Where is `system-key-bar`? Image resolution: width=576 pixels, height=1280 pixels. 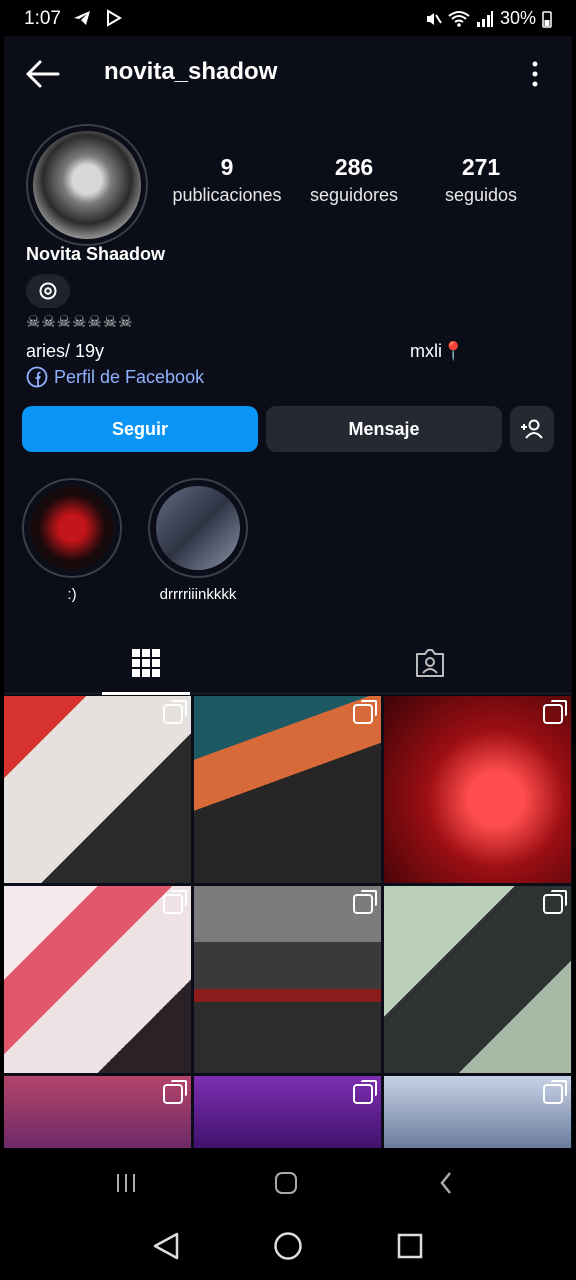 system-key-bar is located at coordinates (288, 1183).